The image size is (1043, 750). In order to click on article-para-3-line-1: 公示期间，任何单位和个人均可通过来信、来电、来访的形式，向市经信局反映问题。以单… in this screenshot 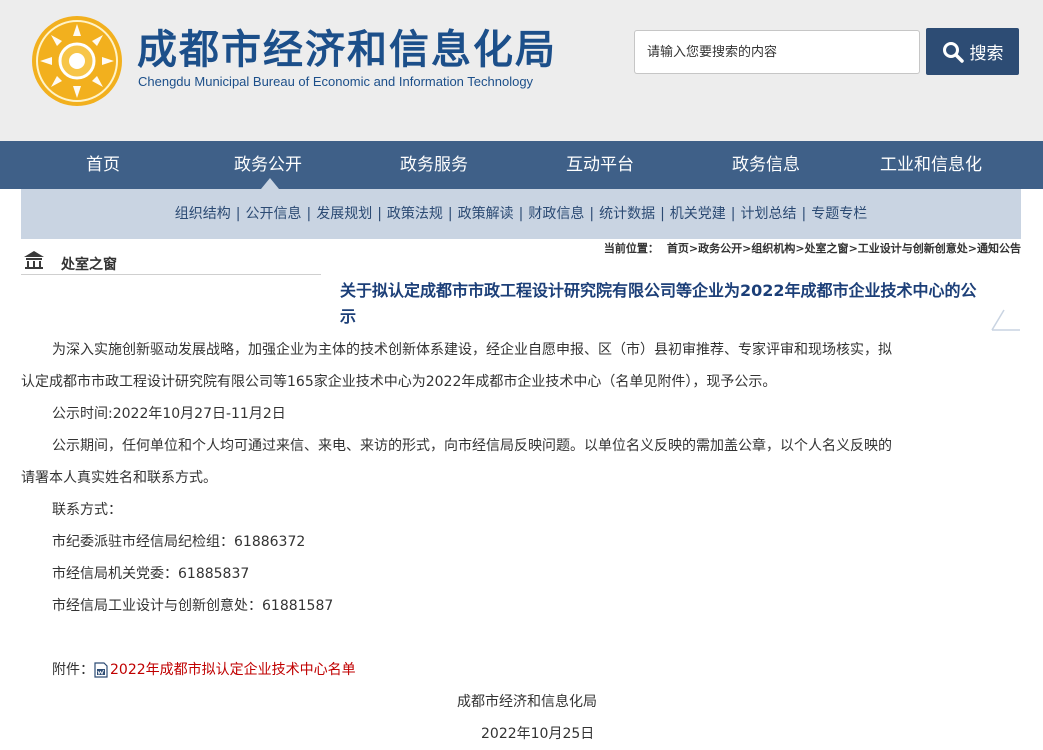, I will do `click(472, 446)`.